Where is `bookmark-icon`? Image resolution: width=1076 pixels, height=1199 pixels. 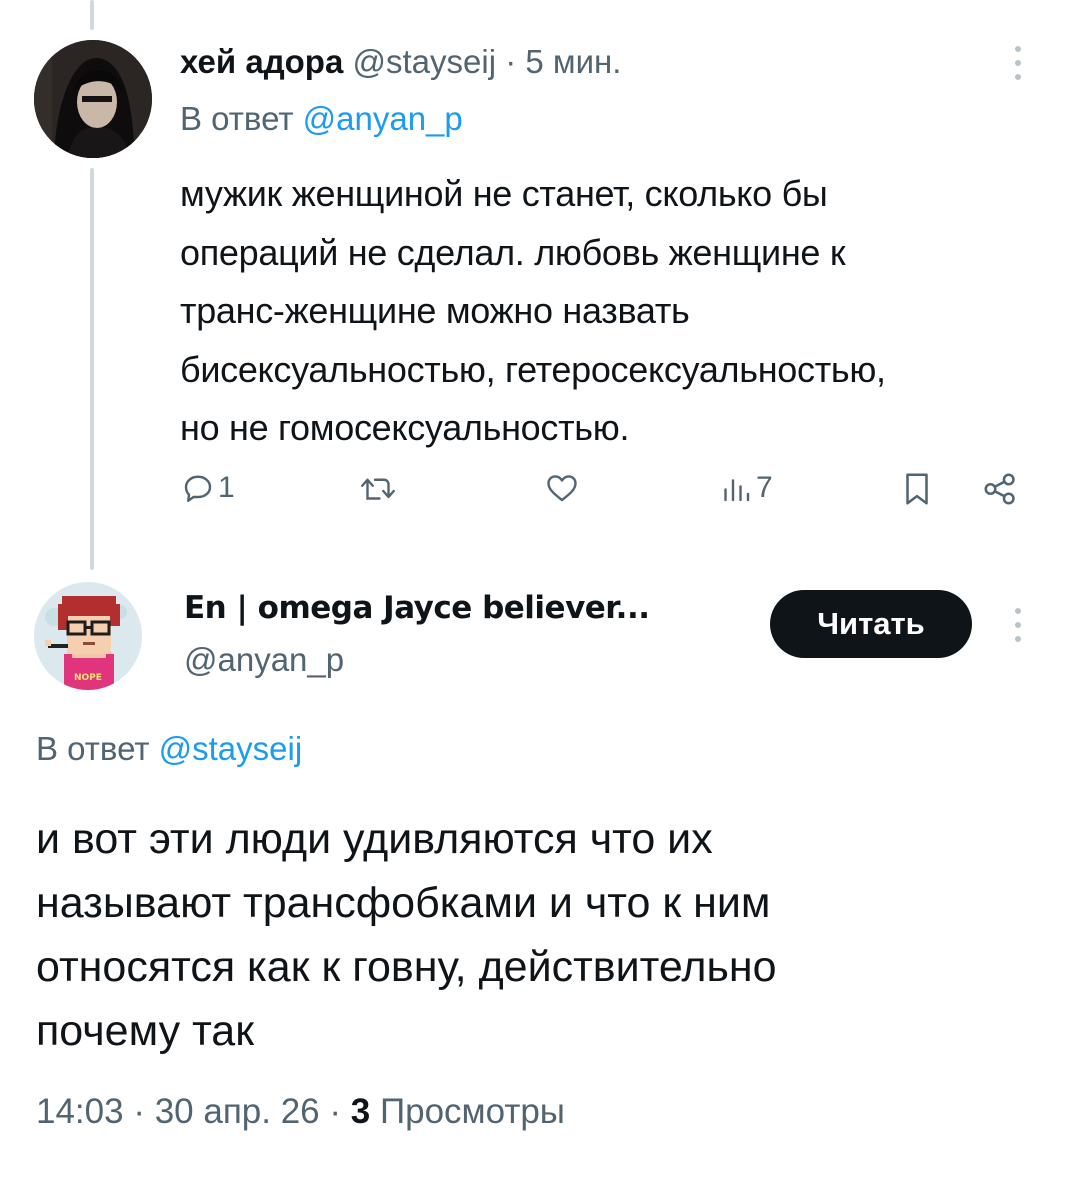 bookmark-icon is located at coordinates (917, 489).